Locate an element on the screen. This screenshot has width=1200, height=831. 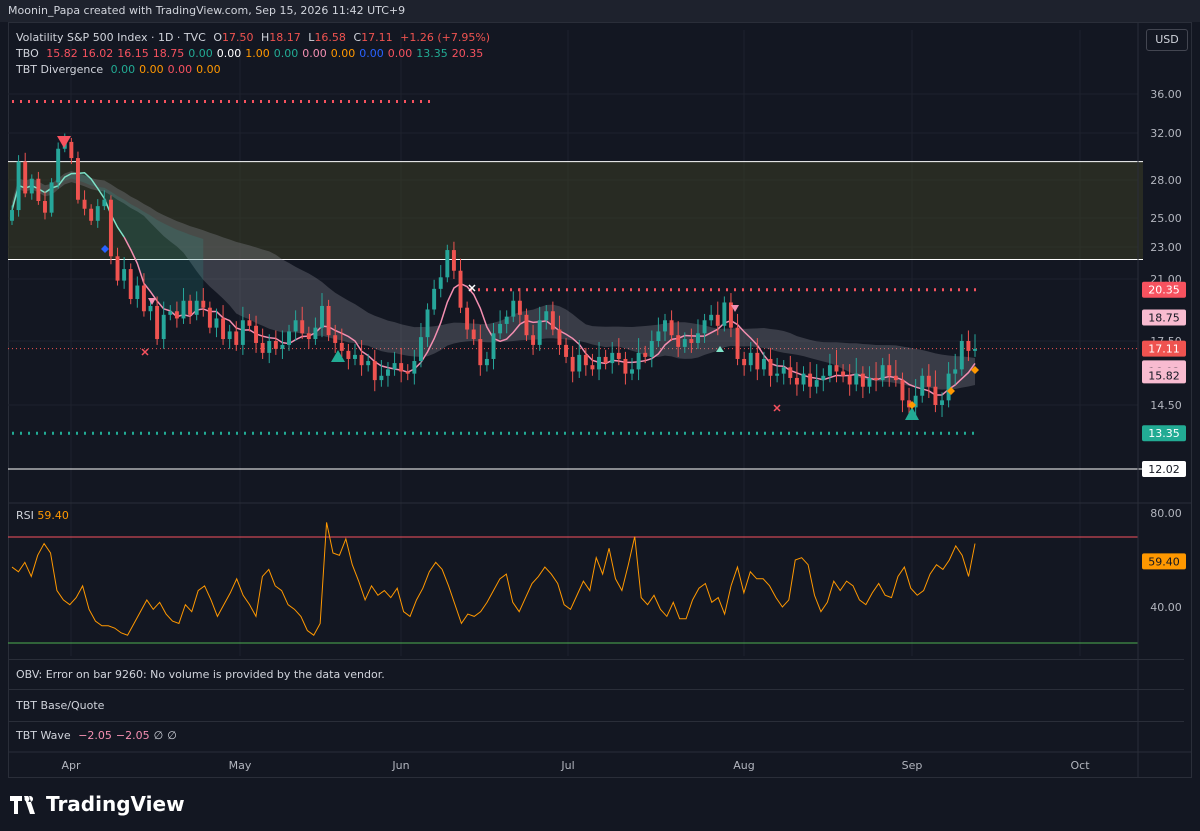
divergence-legend: TBT Divergence 0.00 0.00 0.00 0.00 is located at coordinates (120, 69).